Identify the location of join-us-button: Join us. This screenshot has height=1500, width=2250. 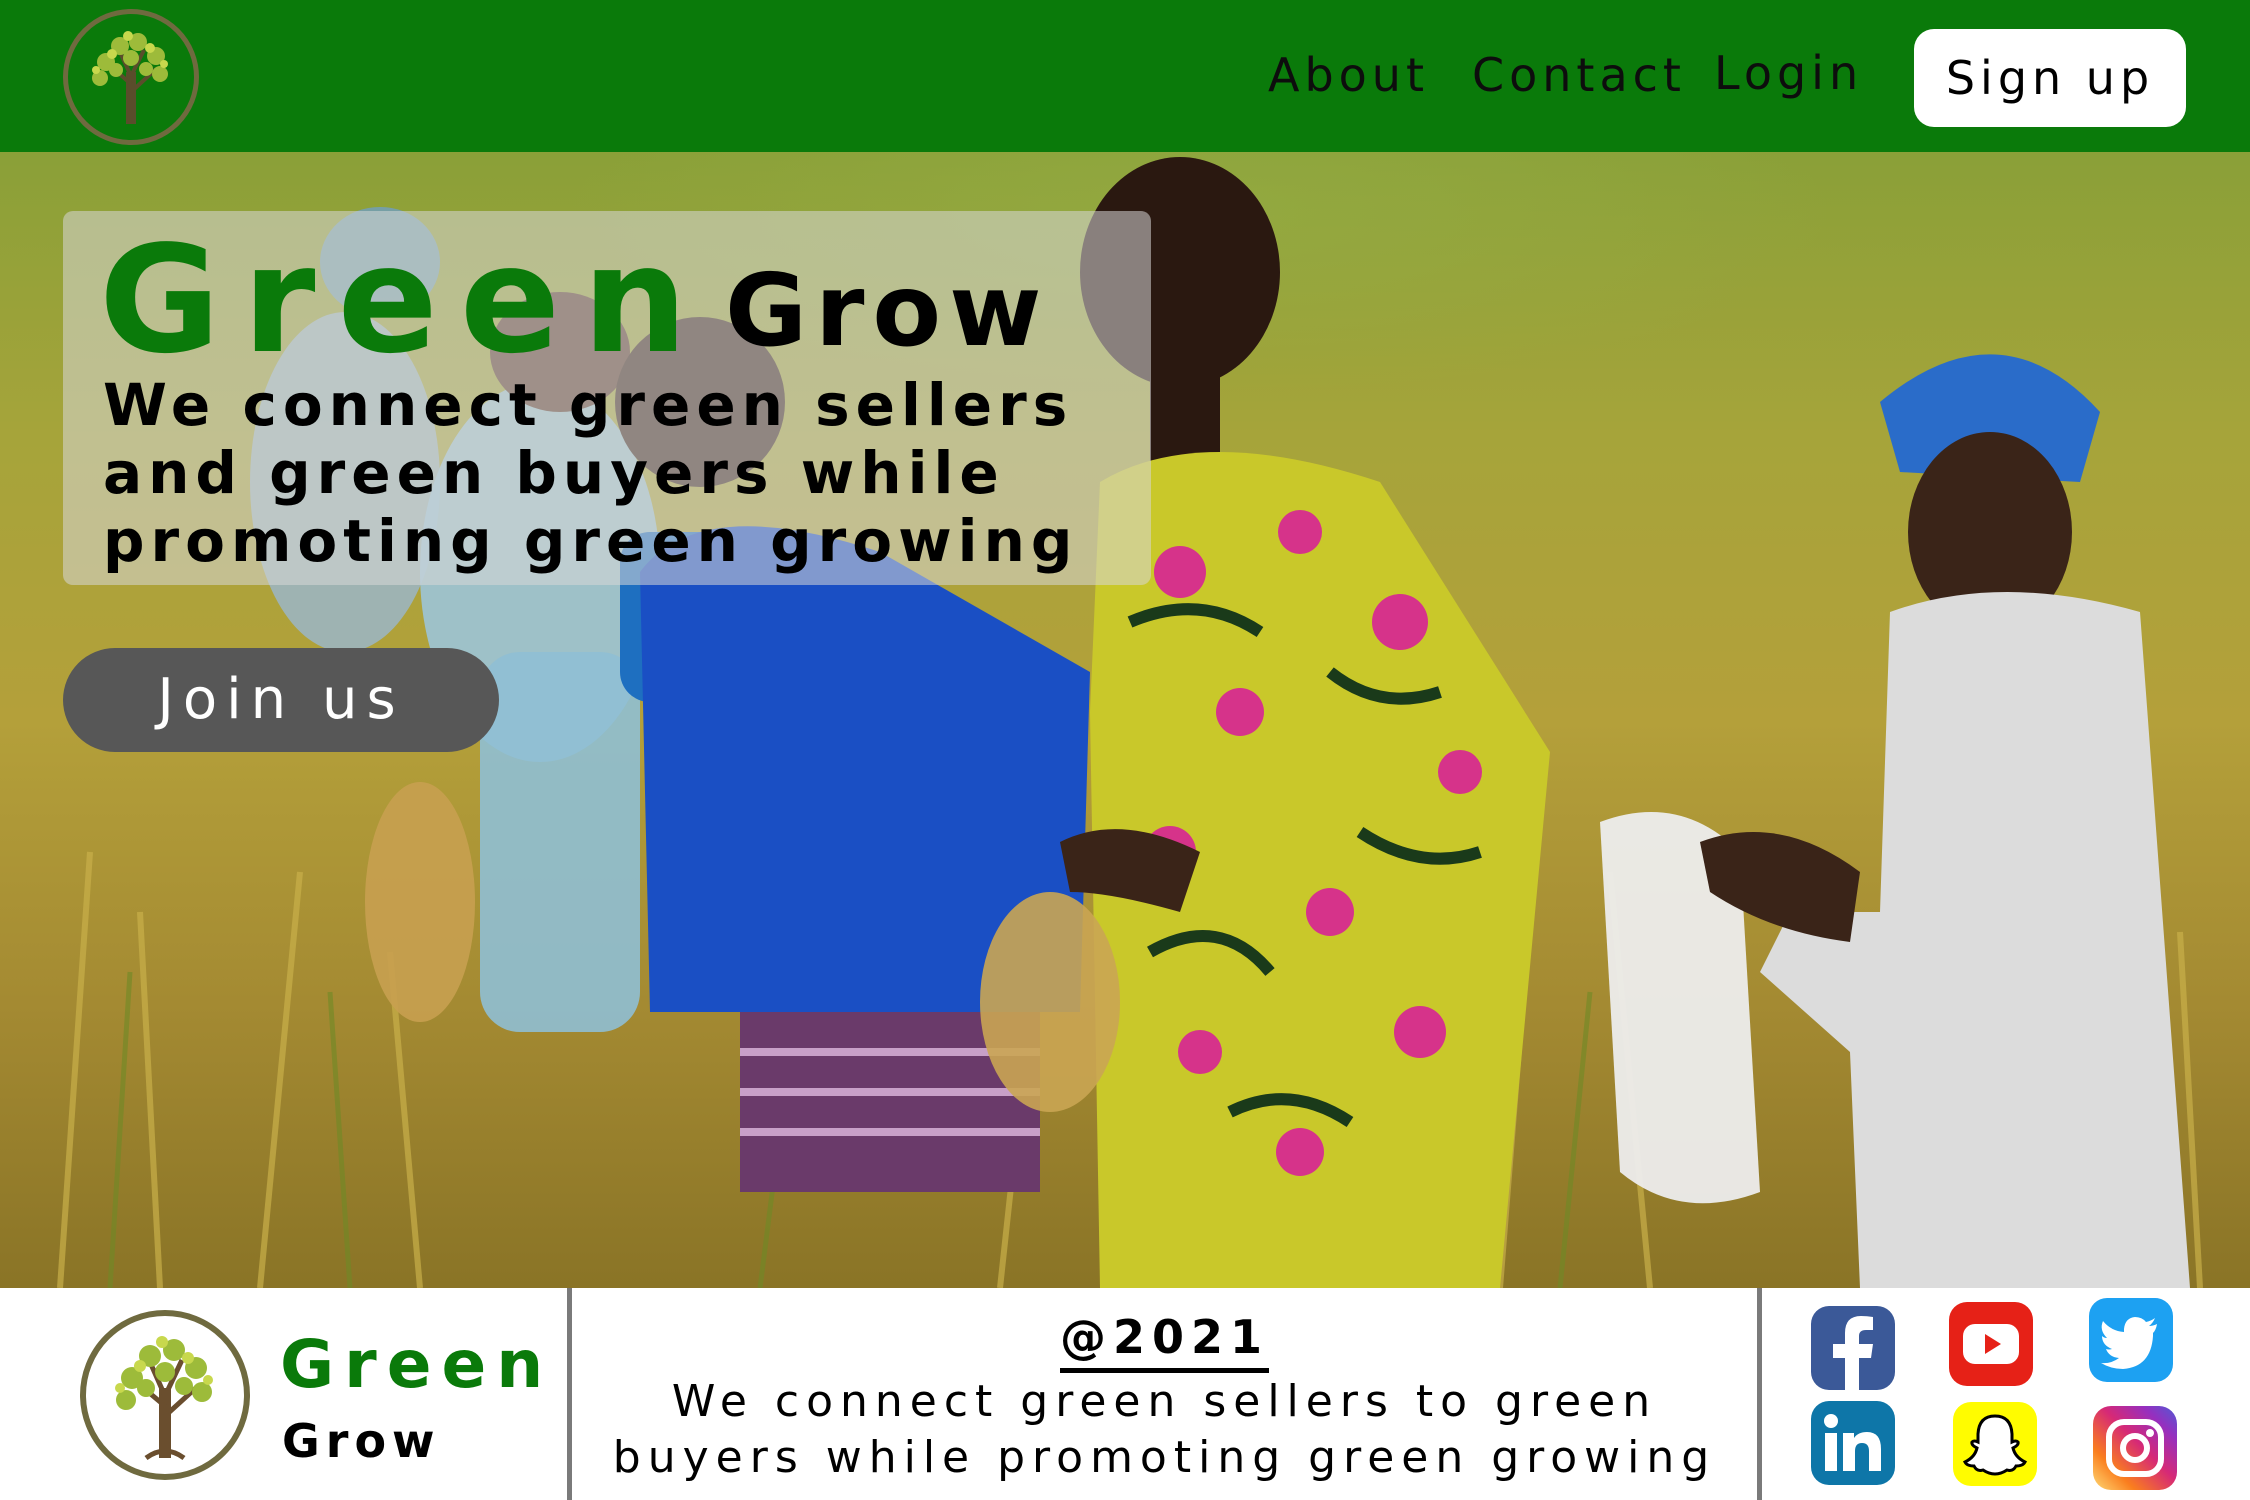
(281, 700).